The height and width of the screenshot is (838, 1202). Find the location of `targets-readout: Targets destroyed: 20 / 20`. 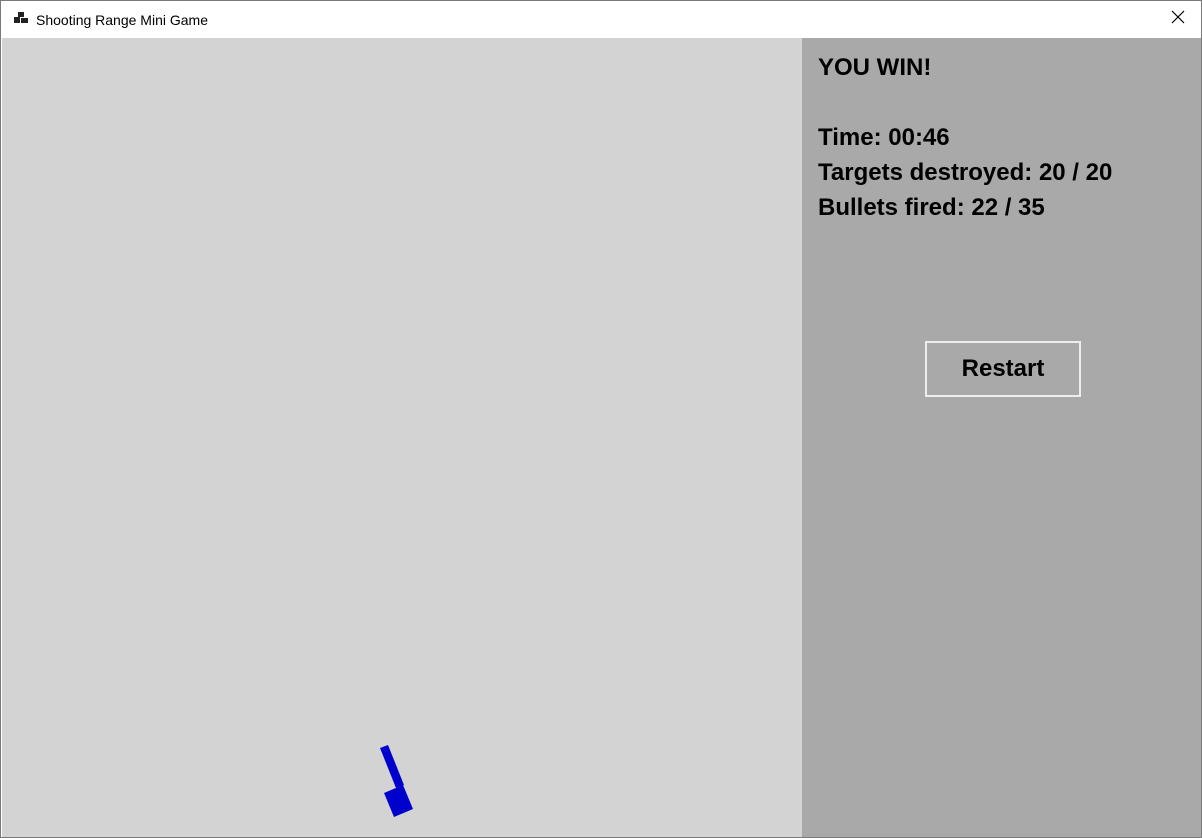

targets-readout: Targets destroyed: 20 / 20 is located at coordinates (965, 172).